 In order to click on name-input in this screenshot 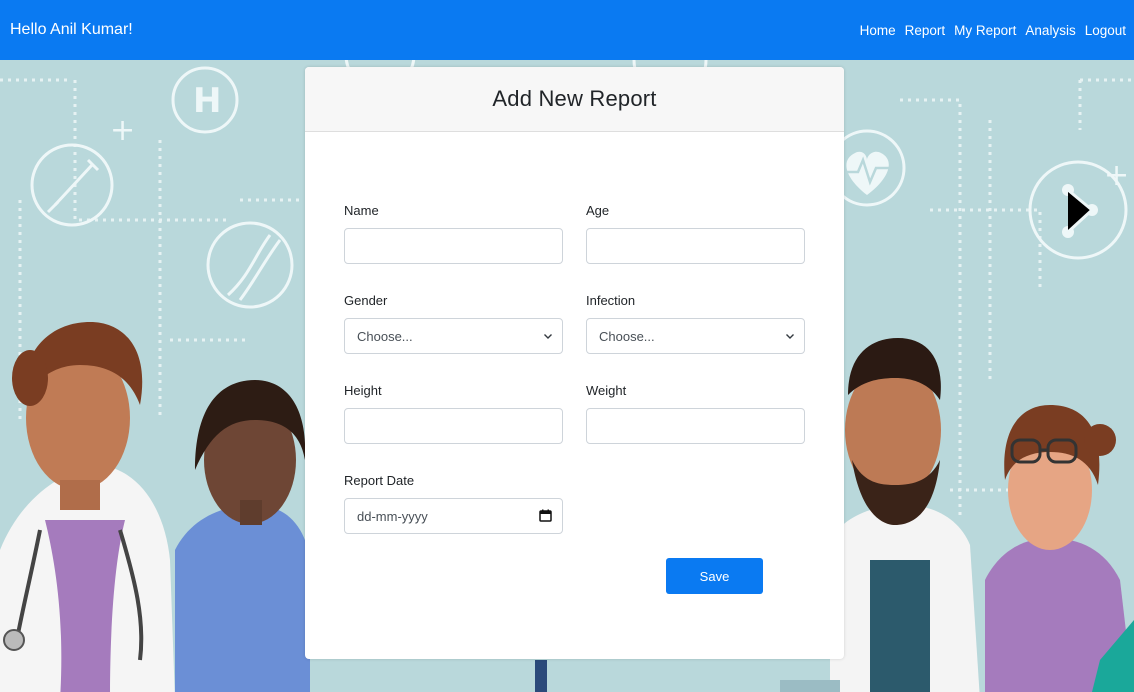, I will do `click(453, 246)`.